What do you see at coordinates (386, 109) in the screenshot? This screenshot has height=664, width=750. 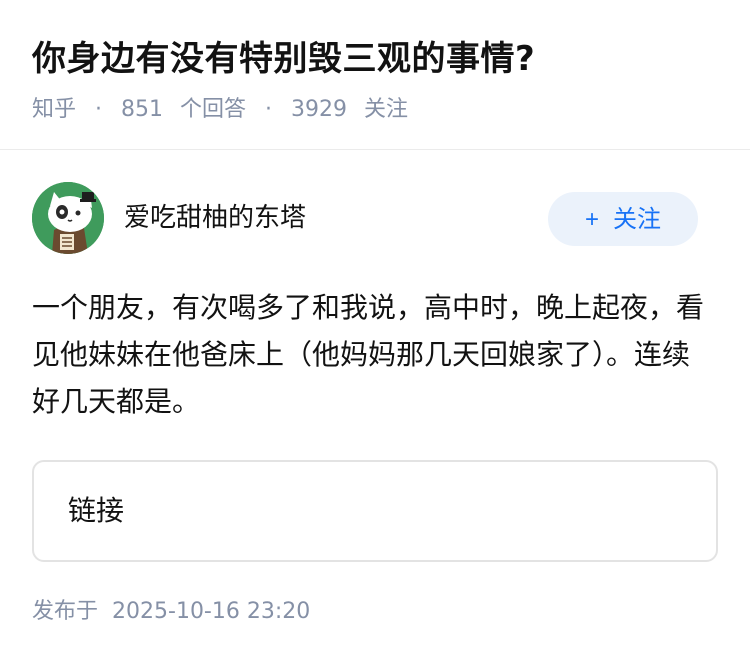 I see `followers-label: 关注` at bounding box center [386, 109].